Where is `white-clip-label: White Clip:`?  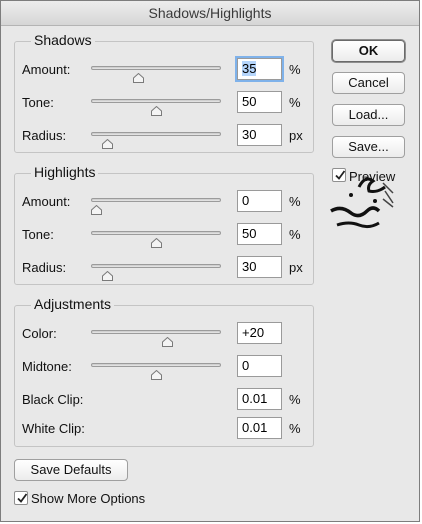
white-clip-label: White Clip: is located at coordinates (53, 428).